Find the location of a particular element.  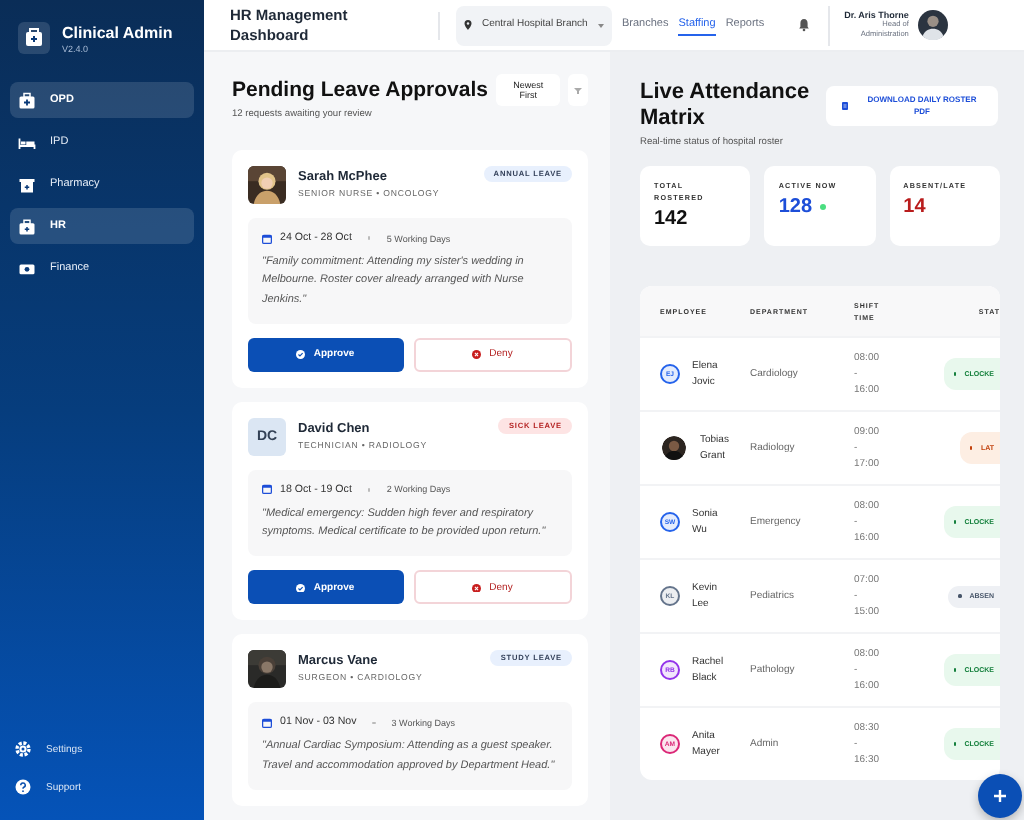

section-title: Live Attendance Matrix is located at coordinates (726, 106).